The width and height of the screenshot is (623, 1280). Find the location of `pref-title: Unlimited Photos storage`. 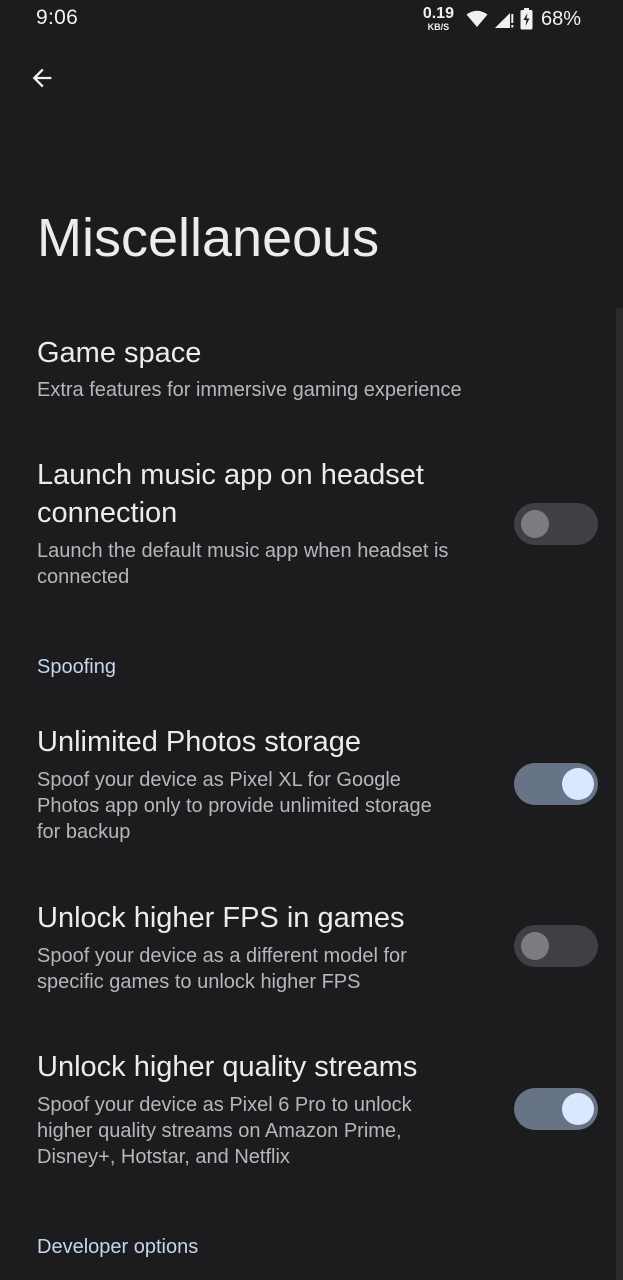

pref-title: Unlimited Photos storage is located at coordinates (199, 742).